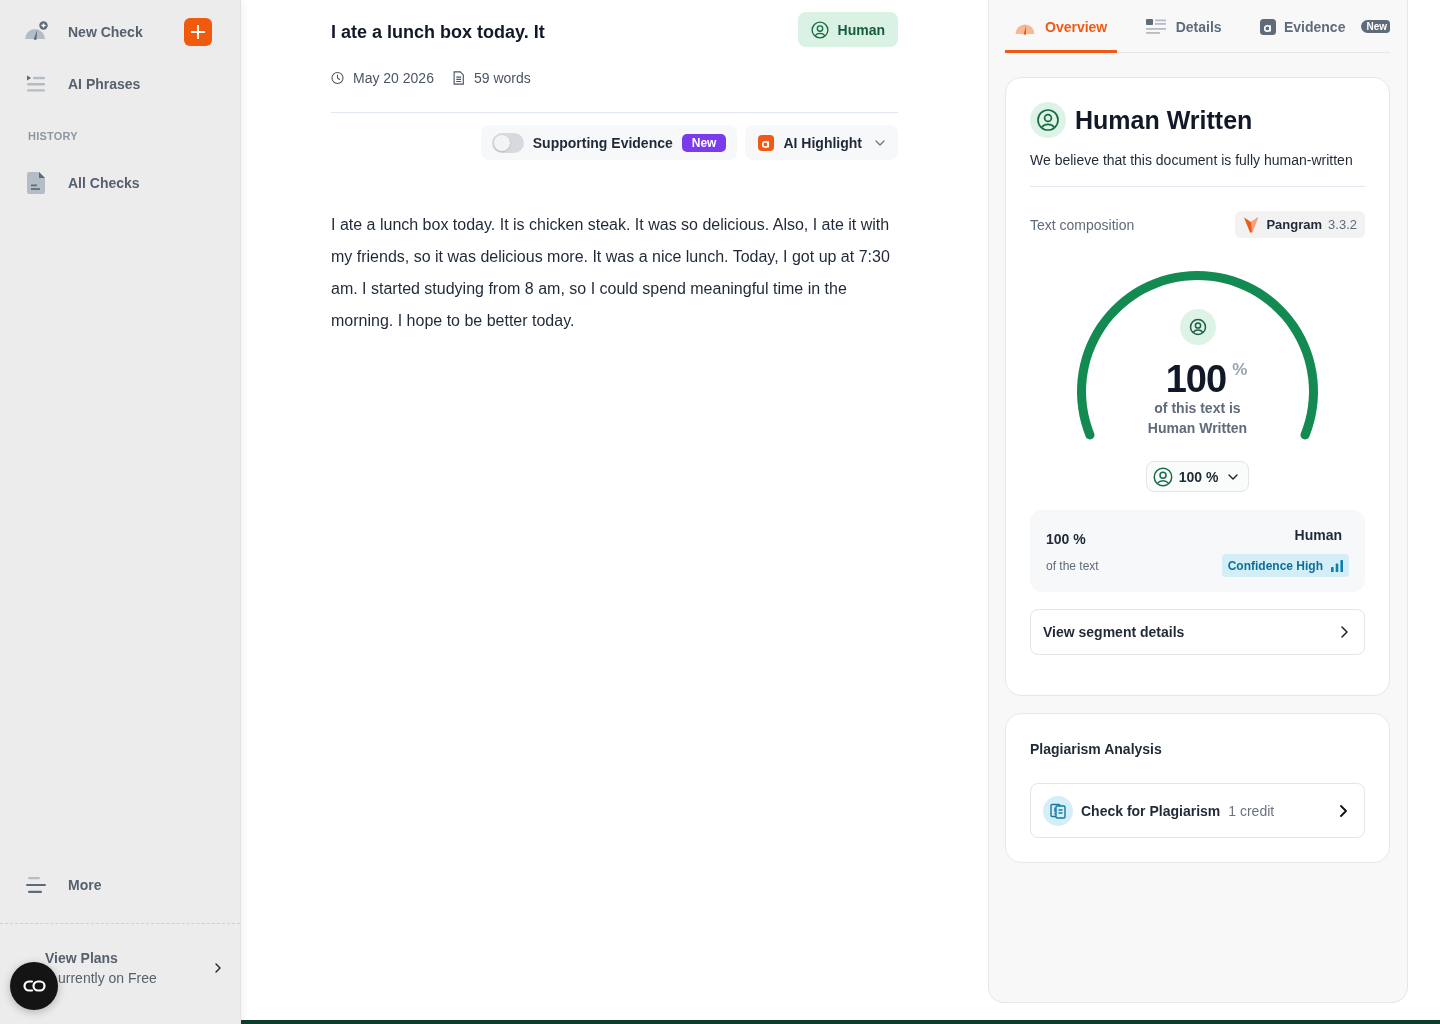 Image resolution: width=1440 pixels, height=1024 pixels. What do you see at coordinates (1066, 539) in the screenshot?
I see `share-value: 100 %` at bounding box center [1066, 539].